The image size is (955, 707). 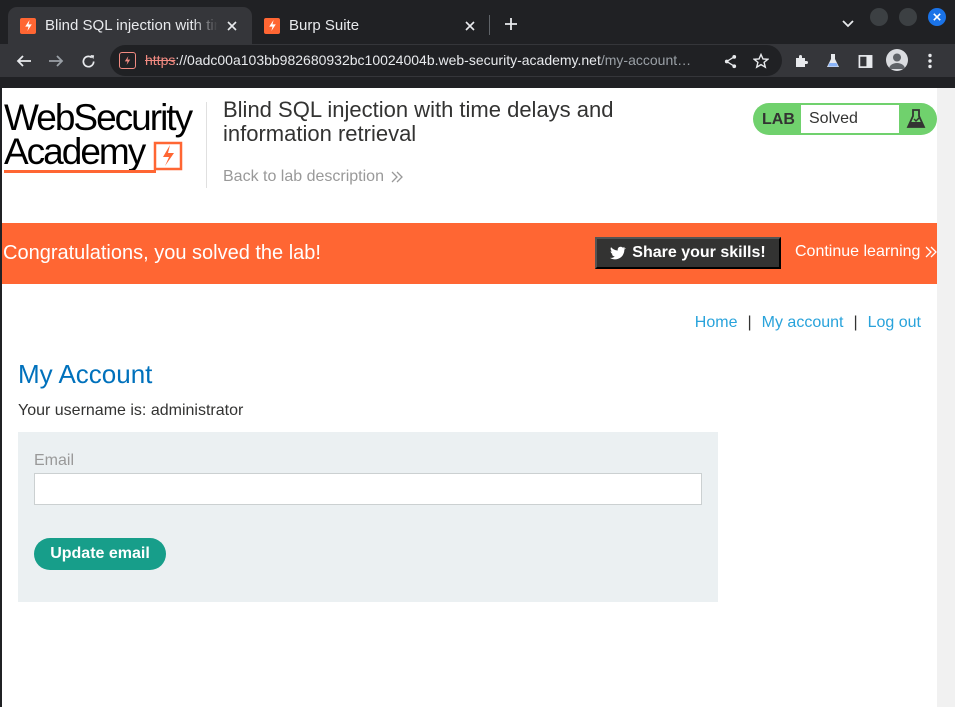 I want to click on update-email-button: Update email, so click(x=100, y=554).